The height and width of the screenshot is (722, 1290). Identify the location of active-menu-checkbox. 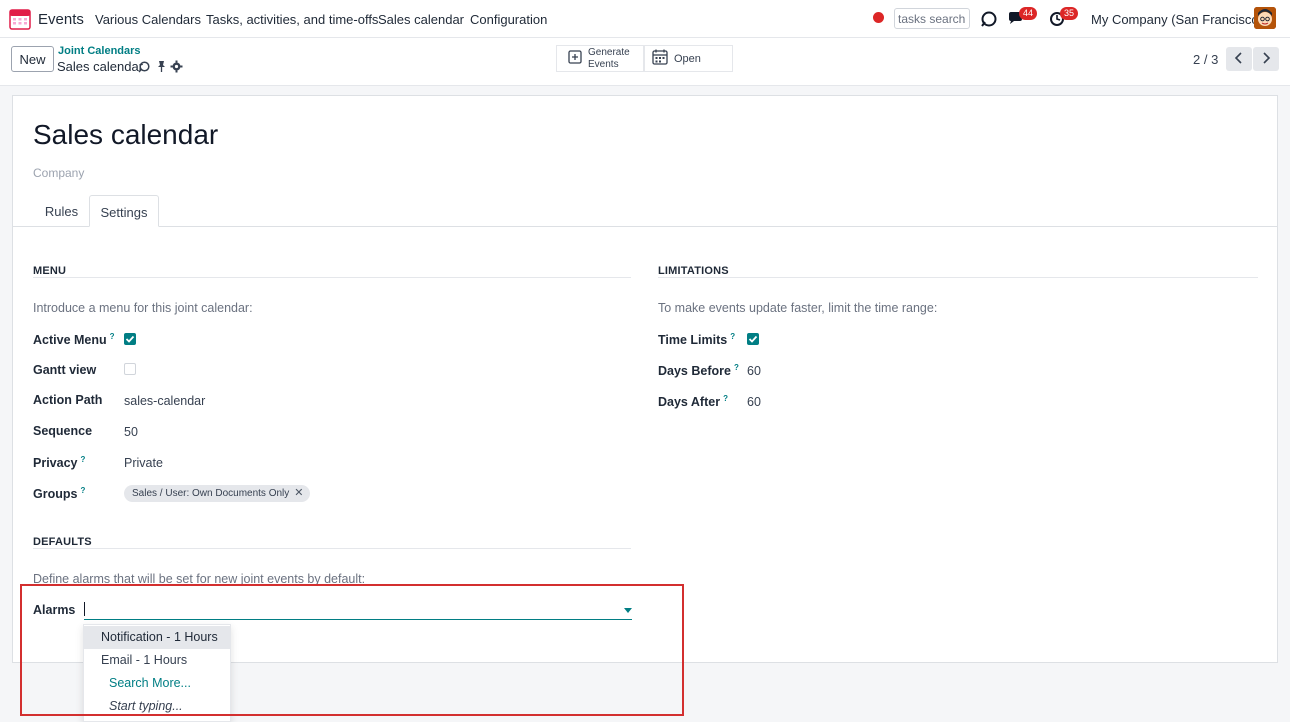
(130, 339).